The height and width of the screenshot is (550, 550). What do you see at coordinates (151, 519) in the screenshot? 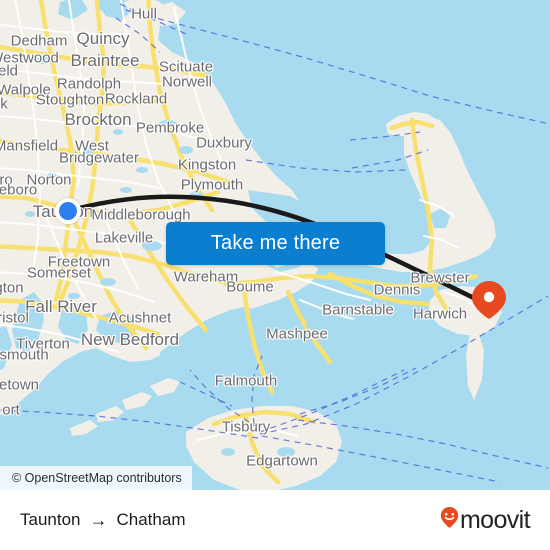
I see `route-destination-label: Chatham` at bounding box center [151, 519].